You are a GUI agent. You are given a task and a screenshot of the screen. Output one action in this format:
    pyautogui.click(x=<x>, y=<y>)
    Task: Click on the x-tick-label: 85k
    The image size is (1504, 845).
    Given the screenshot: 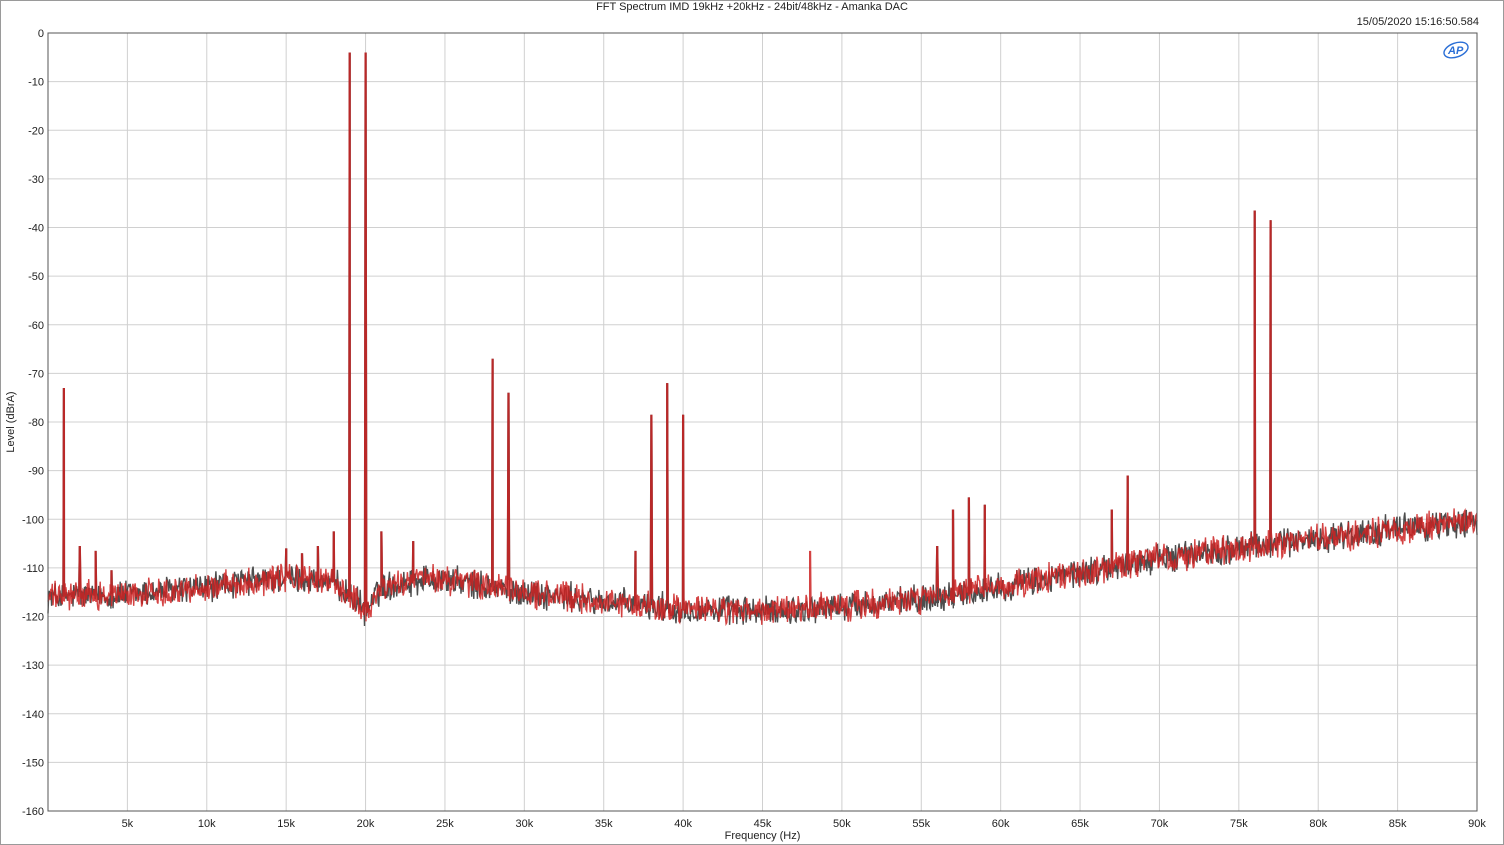 What is the action you would take?
    pyautogui.click(x=1398, y=824)
    